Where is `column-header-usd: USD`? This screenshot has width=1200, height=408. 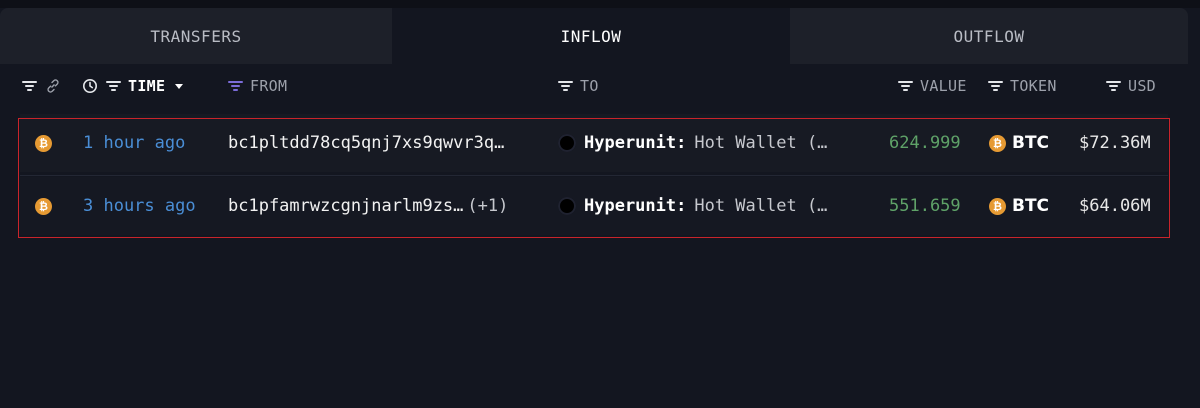 column-header-usd: USD is located at coordinates (1131, 86).